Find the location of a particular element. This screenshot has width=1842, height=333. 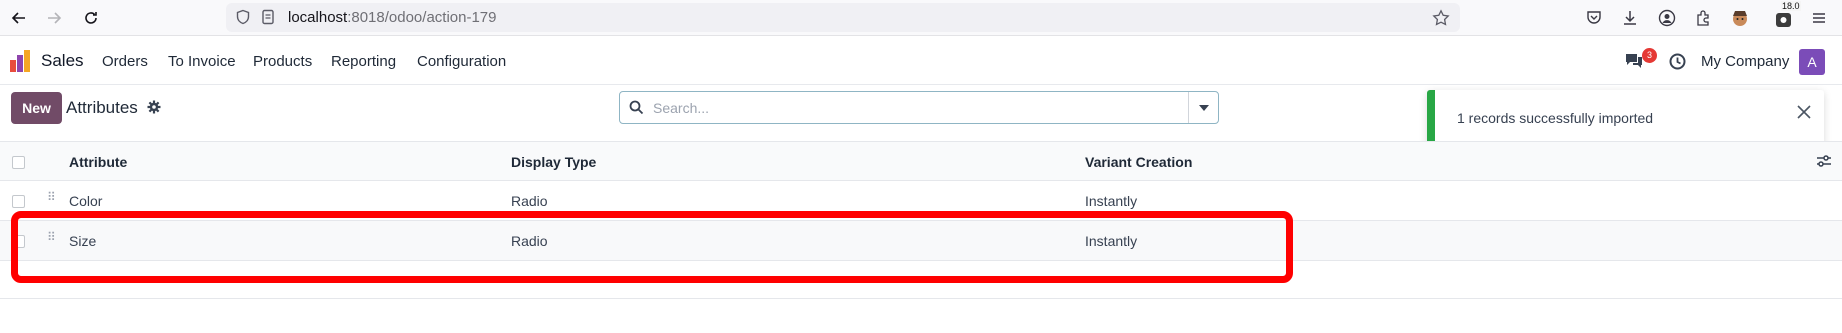

close-icon is located at coordinates (1804, 113).